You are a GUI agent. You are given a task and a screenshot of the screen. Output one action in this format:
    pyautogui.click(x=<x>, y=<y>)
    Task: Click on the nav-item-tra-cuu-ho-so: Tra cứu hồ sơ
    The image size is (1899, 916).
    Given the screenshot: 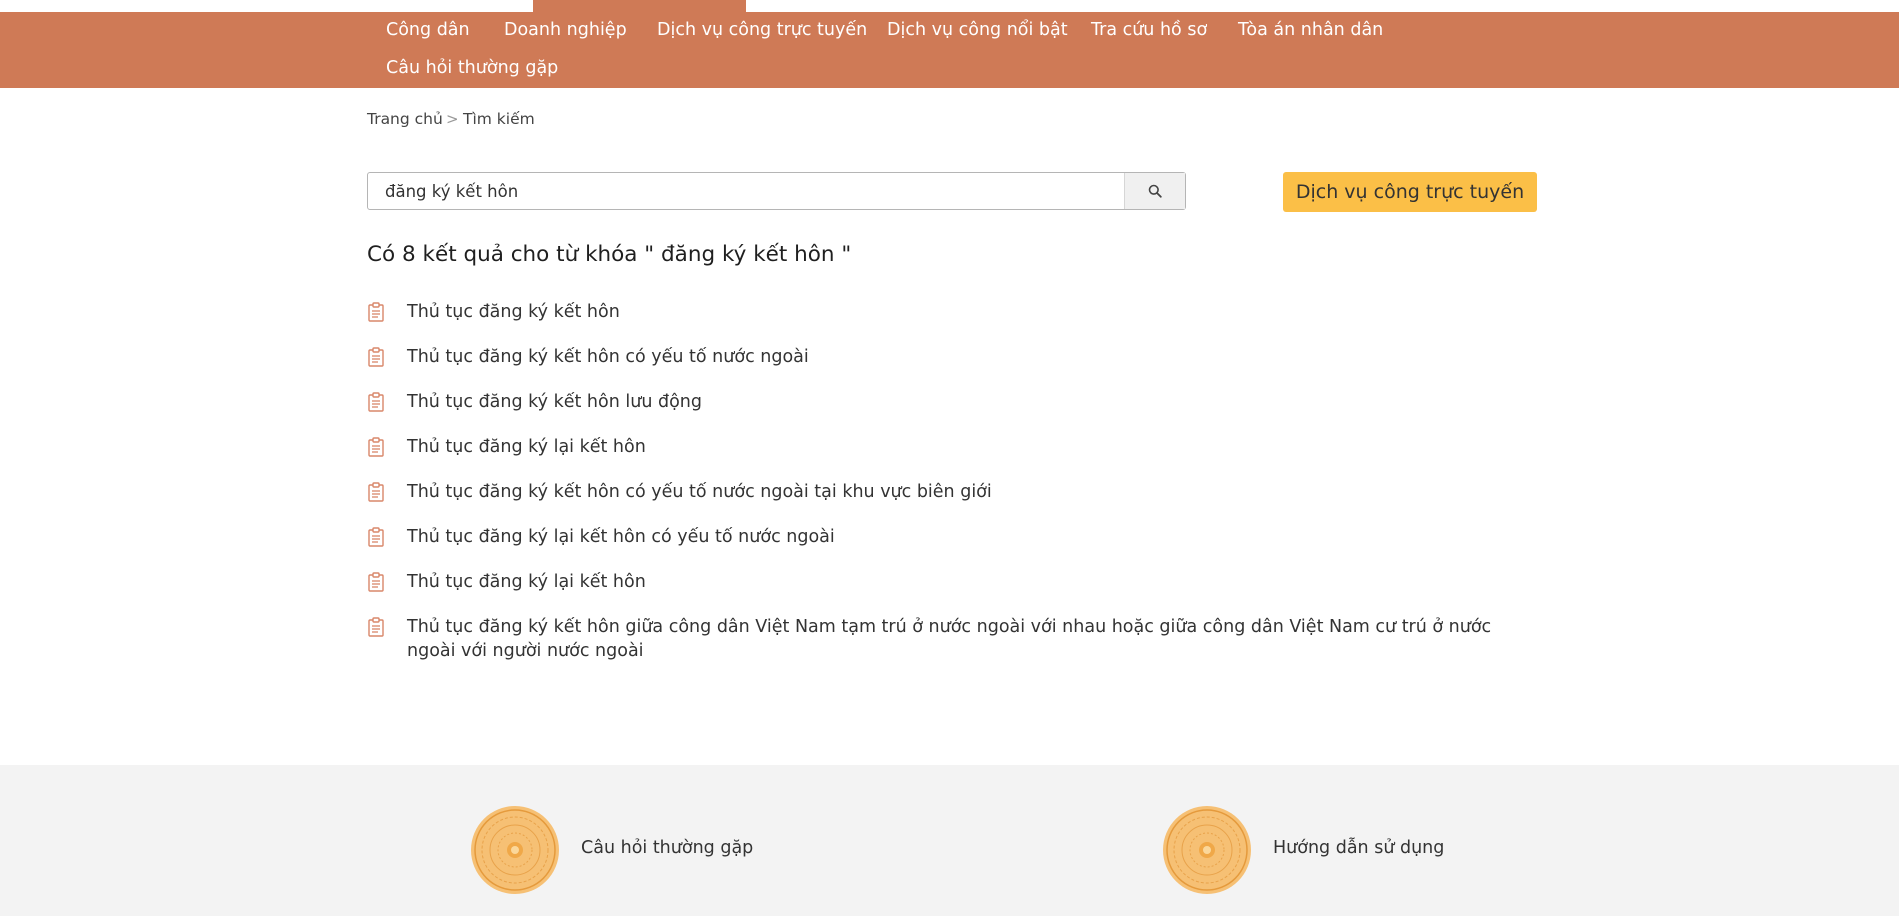 What is the action you would take?
    pyautogui.click(x=1149, y=30)
    